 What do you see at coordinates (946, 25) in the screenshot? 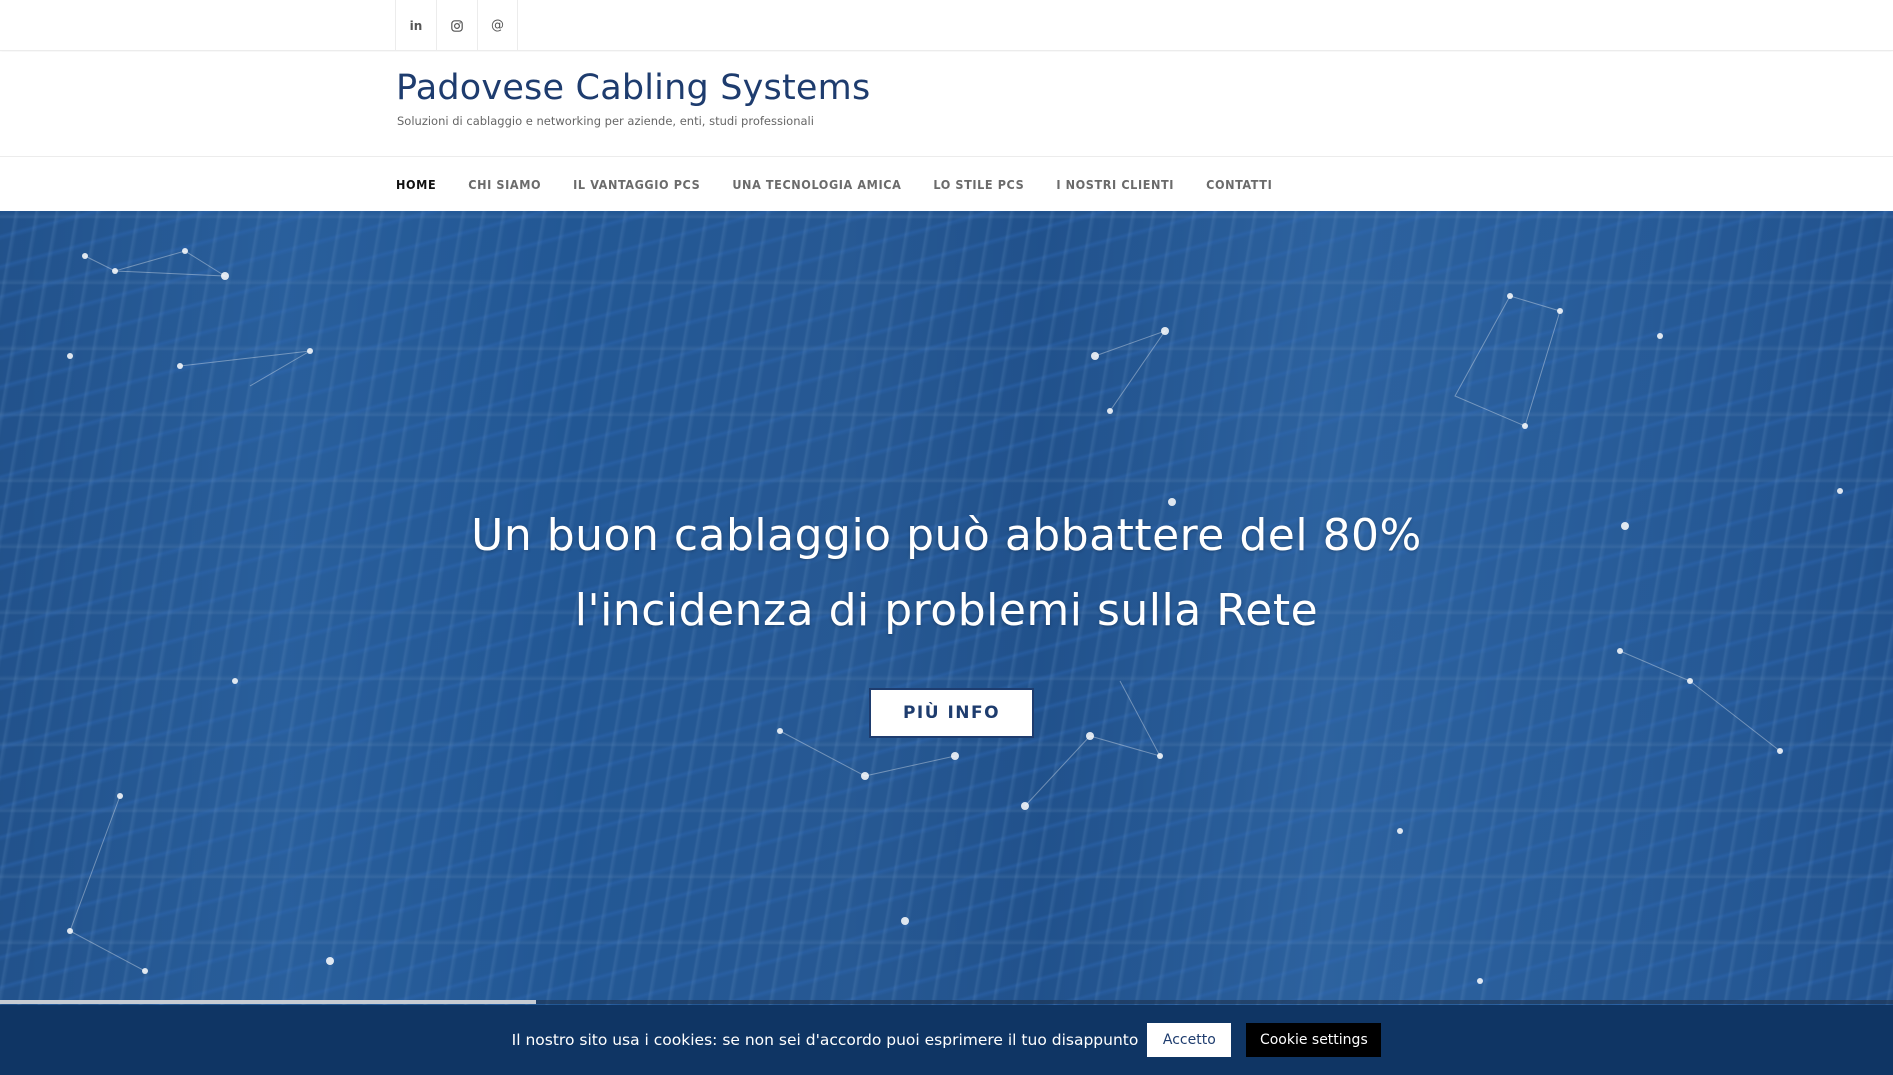
I see `top-social-bar: in @` at bounding box center [946, 25].